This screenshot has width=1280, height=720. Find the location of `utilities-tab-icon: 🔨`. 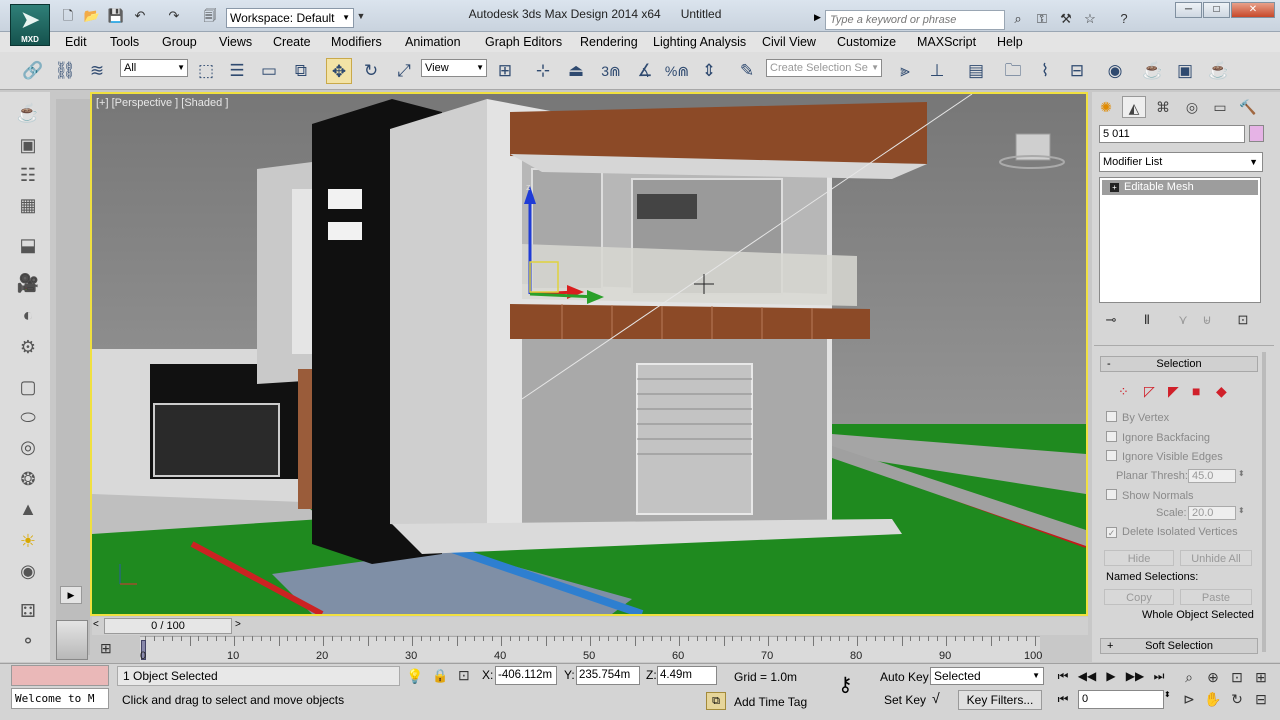

utilities-tab-icon: 🔨 is located at coordinates (1248, 107).